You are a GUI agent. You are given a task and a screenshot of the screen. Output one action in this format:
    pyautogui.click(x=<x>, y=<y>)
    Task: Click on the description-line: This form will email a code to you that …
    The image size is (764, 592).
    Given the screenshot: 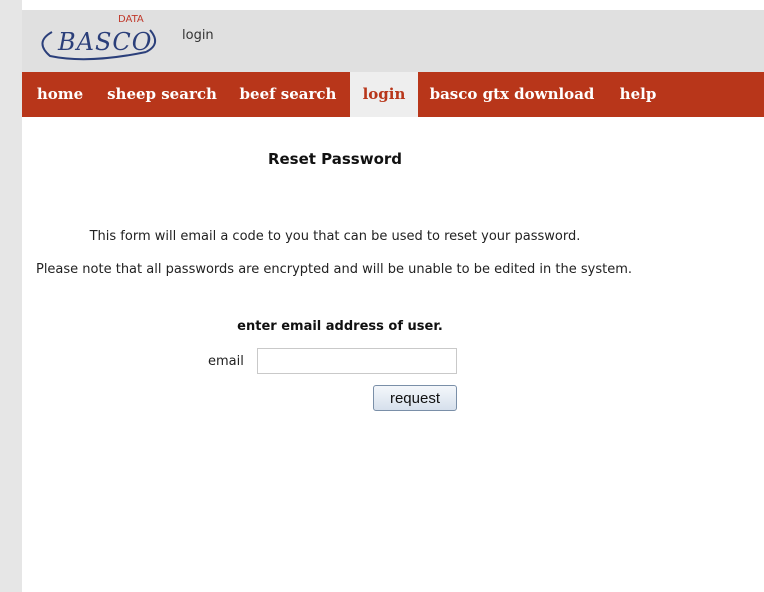 What is the action you would take?
    pyautogui.click(x=335, y=236)
    